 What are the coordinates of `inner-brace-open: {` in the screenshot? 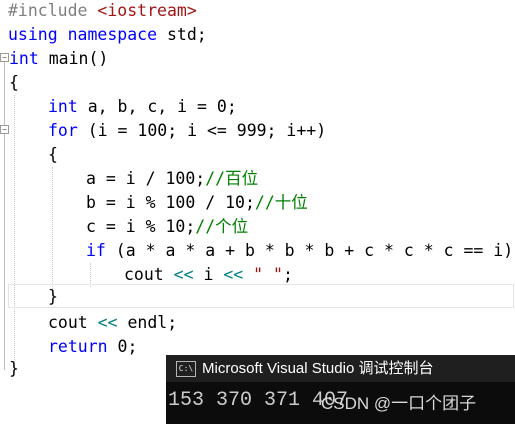 It's located at (53, 154).